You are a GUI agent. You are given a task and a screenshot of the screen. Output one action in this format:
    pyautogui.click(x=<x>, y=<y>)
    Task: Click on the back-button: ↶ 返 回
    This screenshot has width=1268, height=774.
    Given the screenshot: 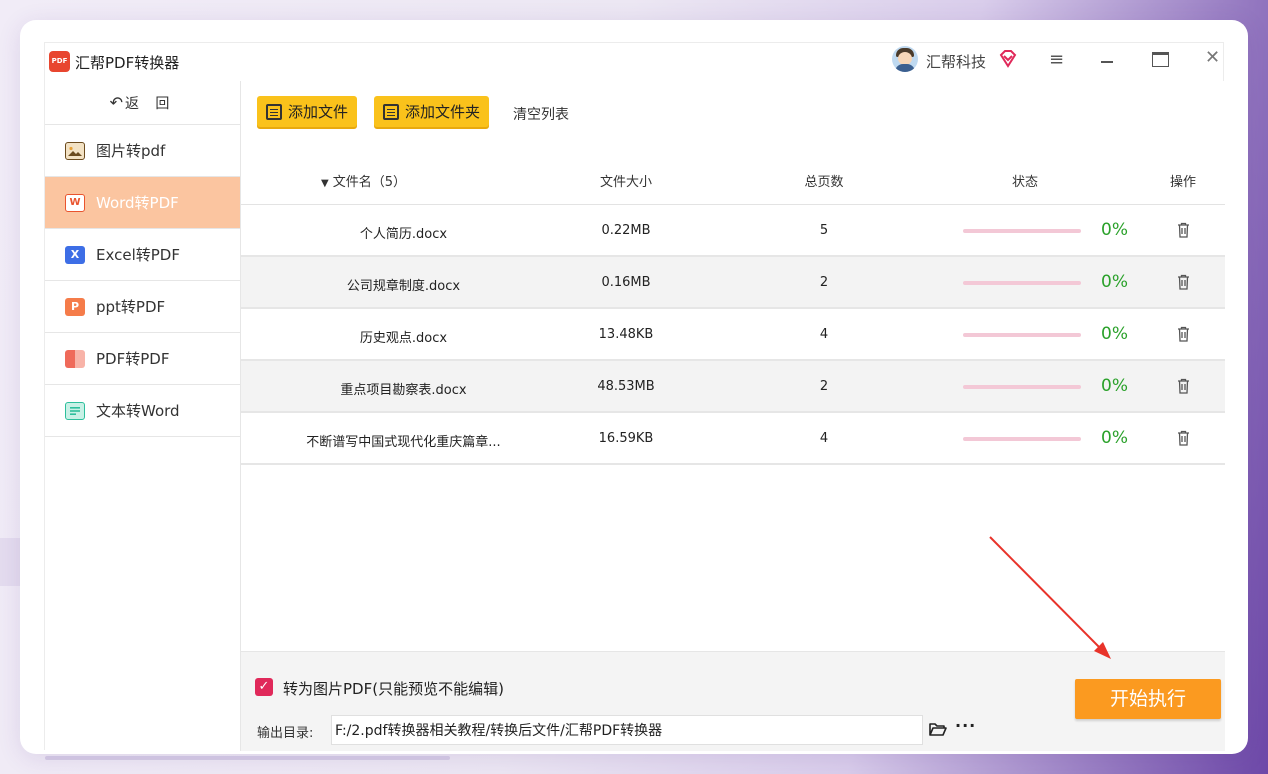 What is the action you would take?
    pyautogui.click(x=142, y=103)
    